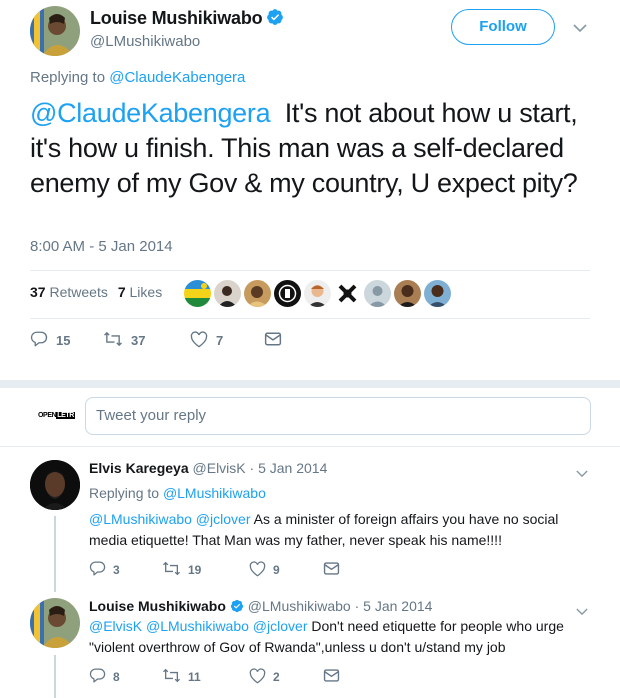 This screenshot has width=620, height=698. What do you see at coordinates (194, 677) in the screenshot?
I see `retweet-count: 11` at bounding box center [194, 677].